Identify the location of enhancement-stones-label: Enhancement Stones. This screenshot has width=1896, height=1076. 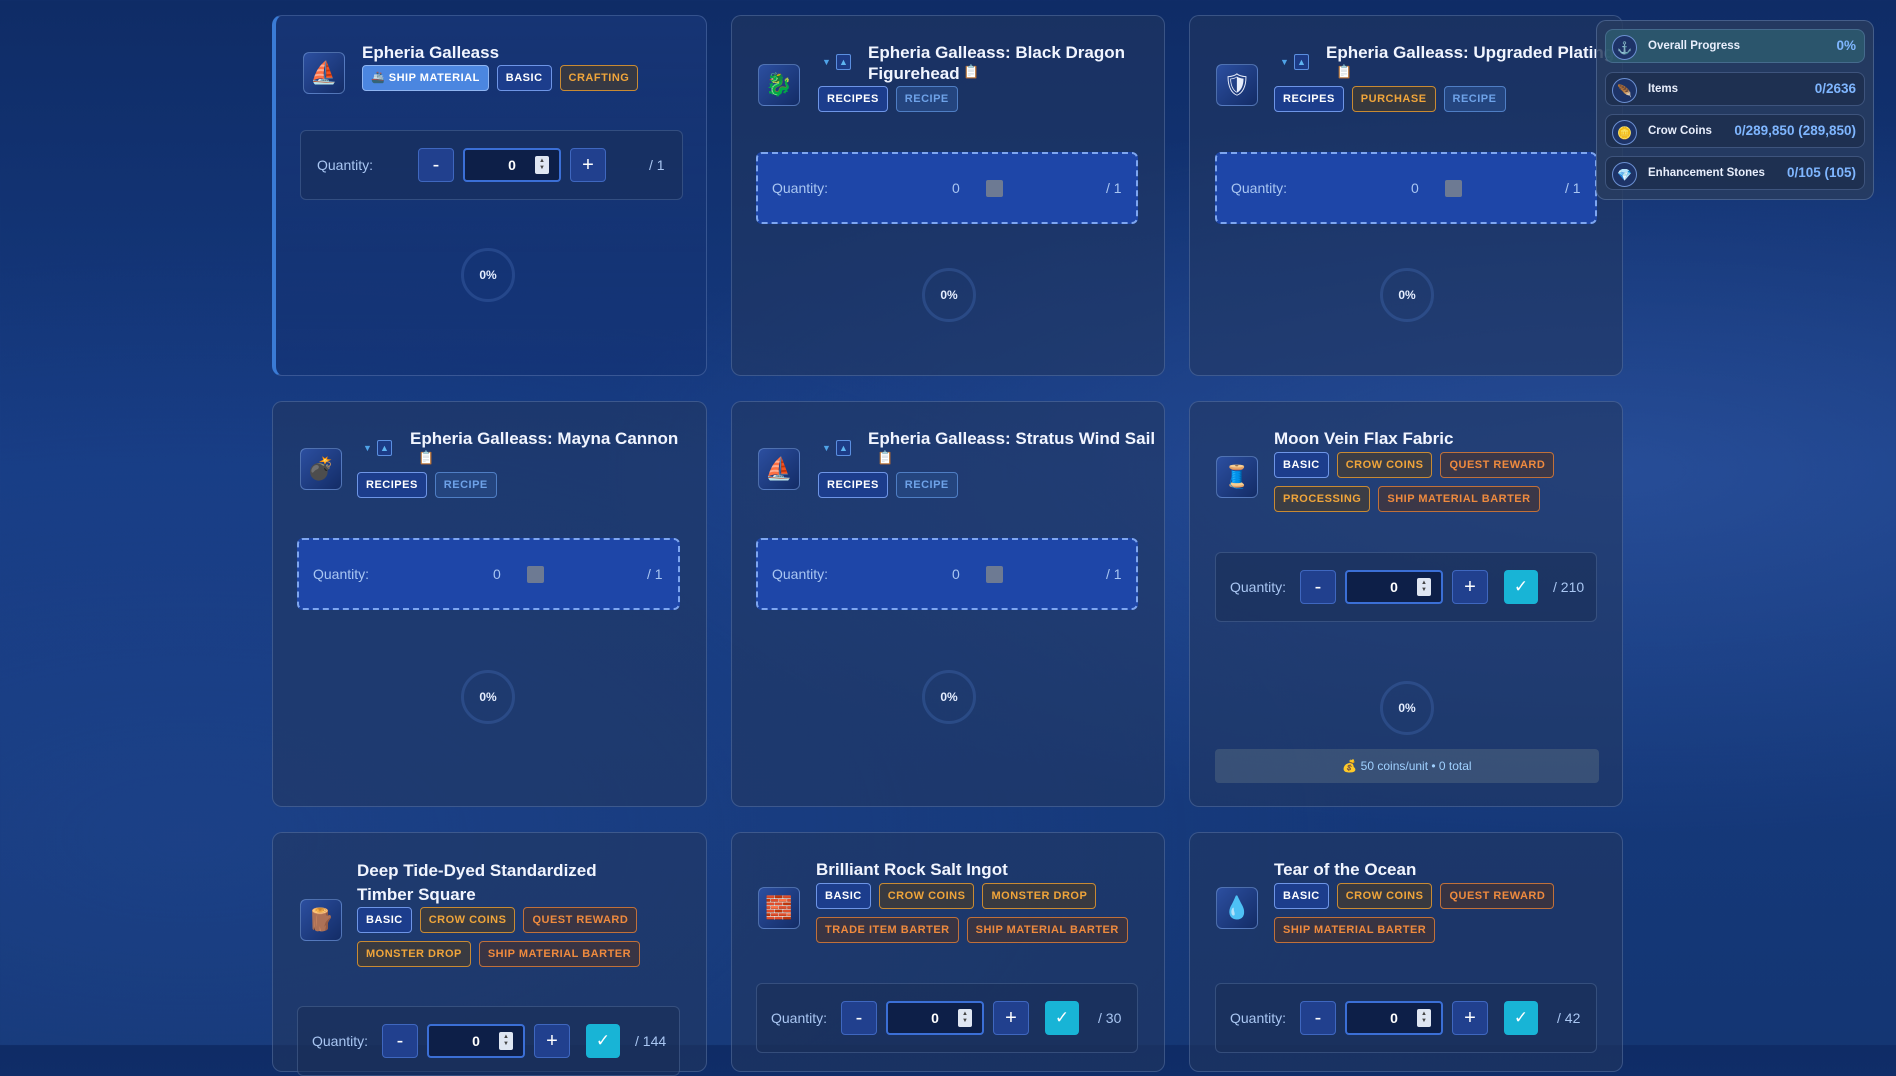
(1706, 173).